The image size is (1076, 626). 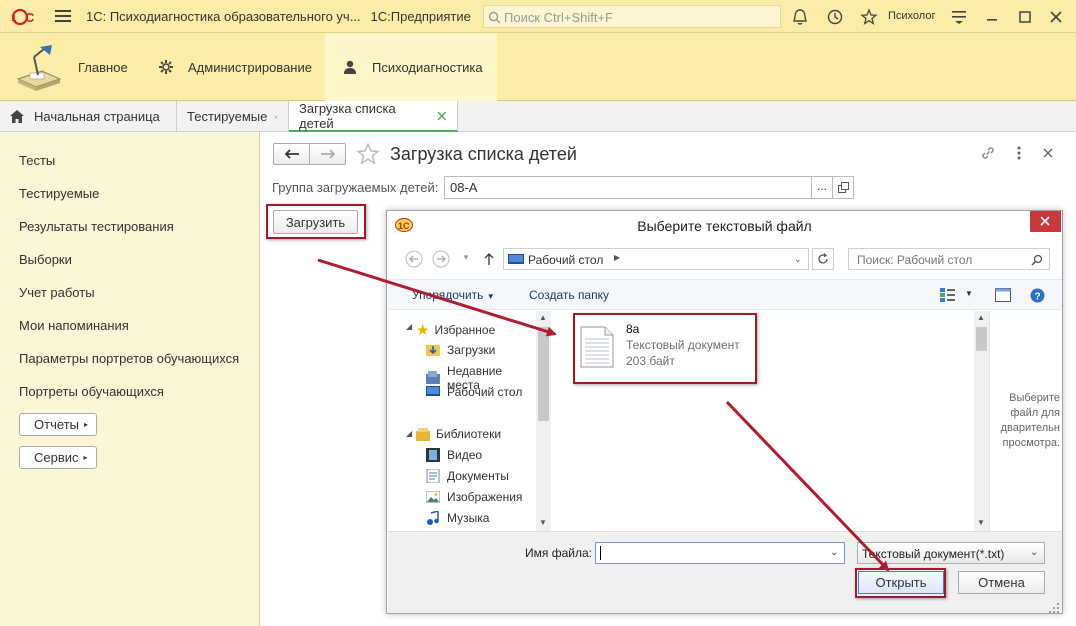 I want to click on up-arrow-icon, so click(x=489, y=259).